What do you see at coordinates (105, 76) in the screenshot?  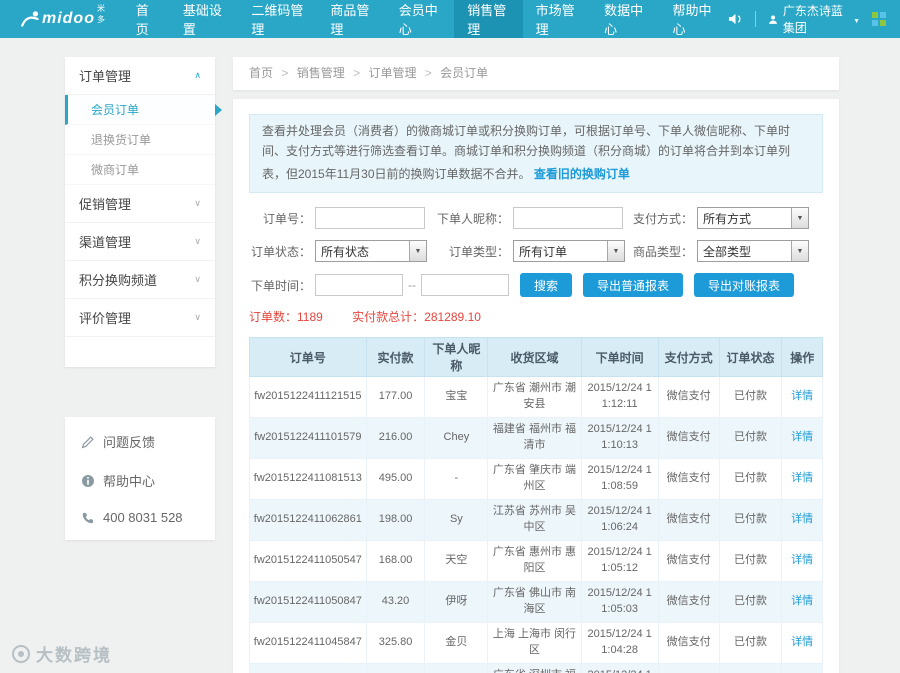 I see `section-label: 订单管理` at bounding box center [105, 76].